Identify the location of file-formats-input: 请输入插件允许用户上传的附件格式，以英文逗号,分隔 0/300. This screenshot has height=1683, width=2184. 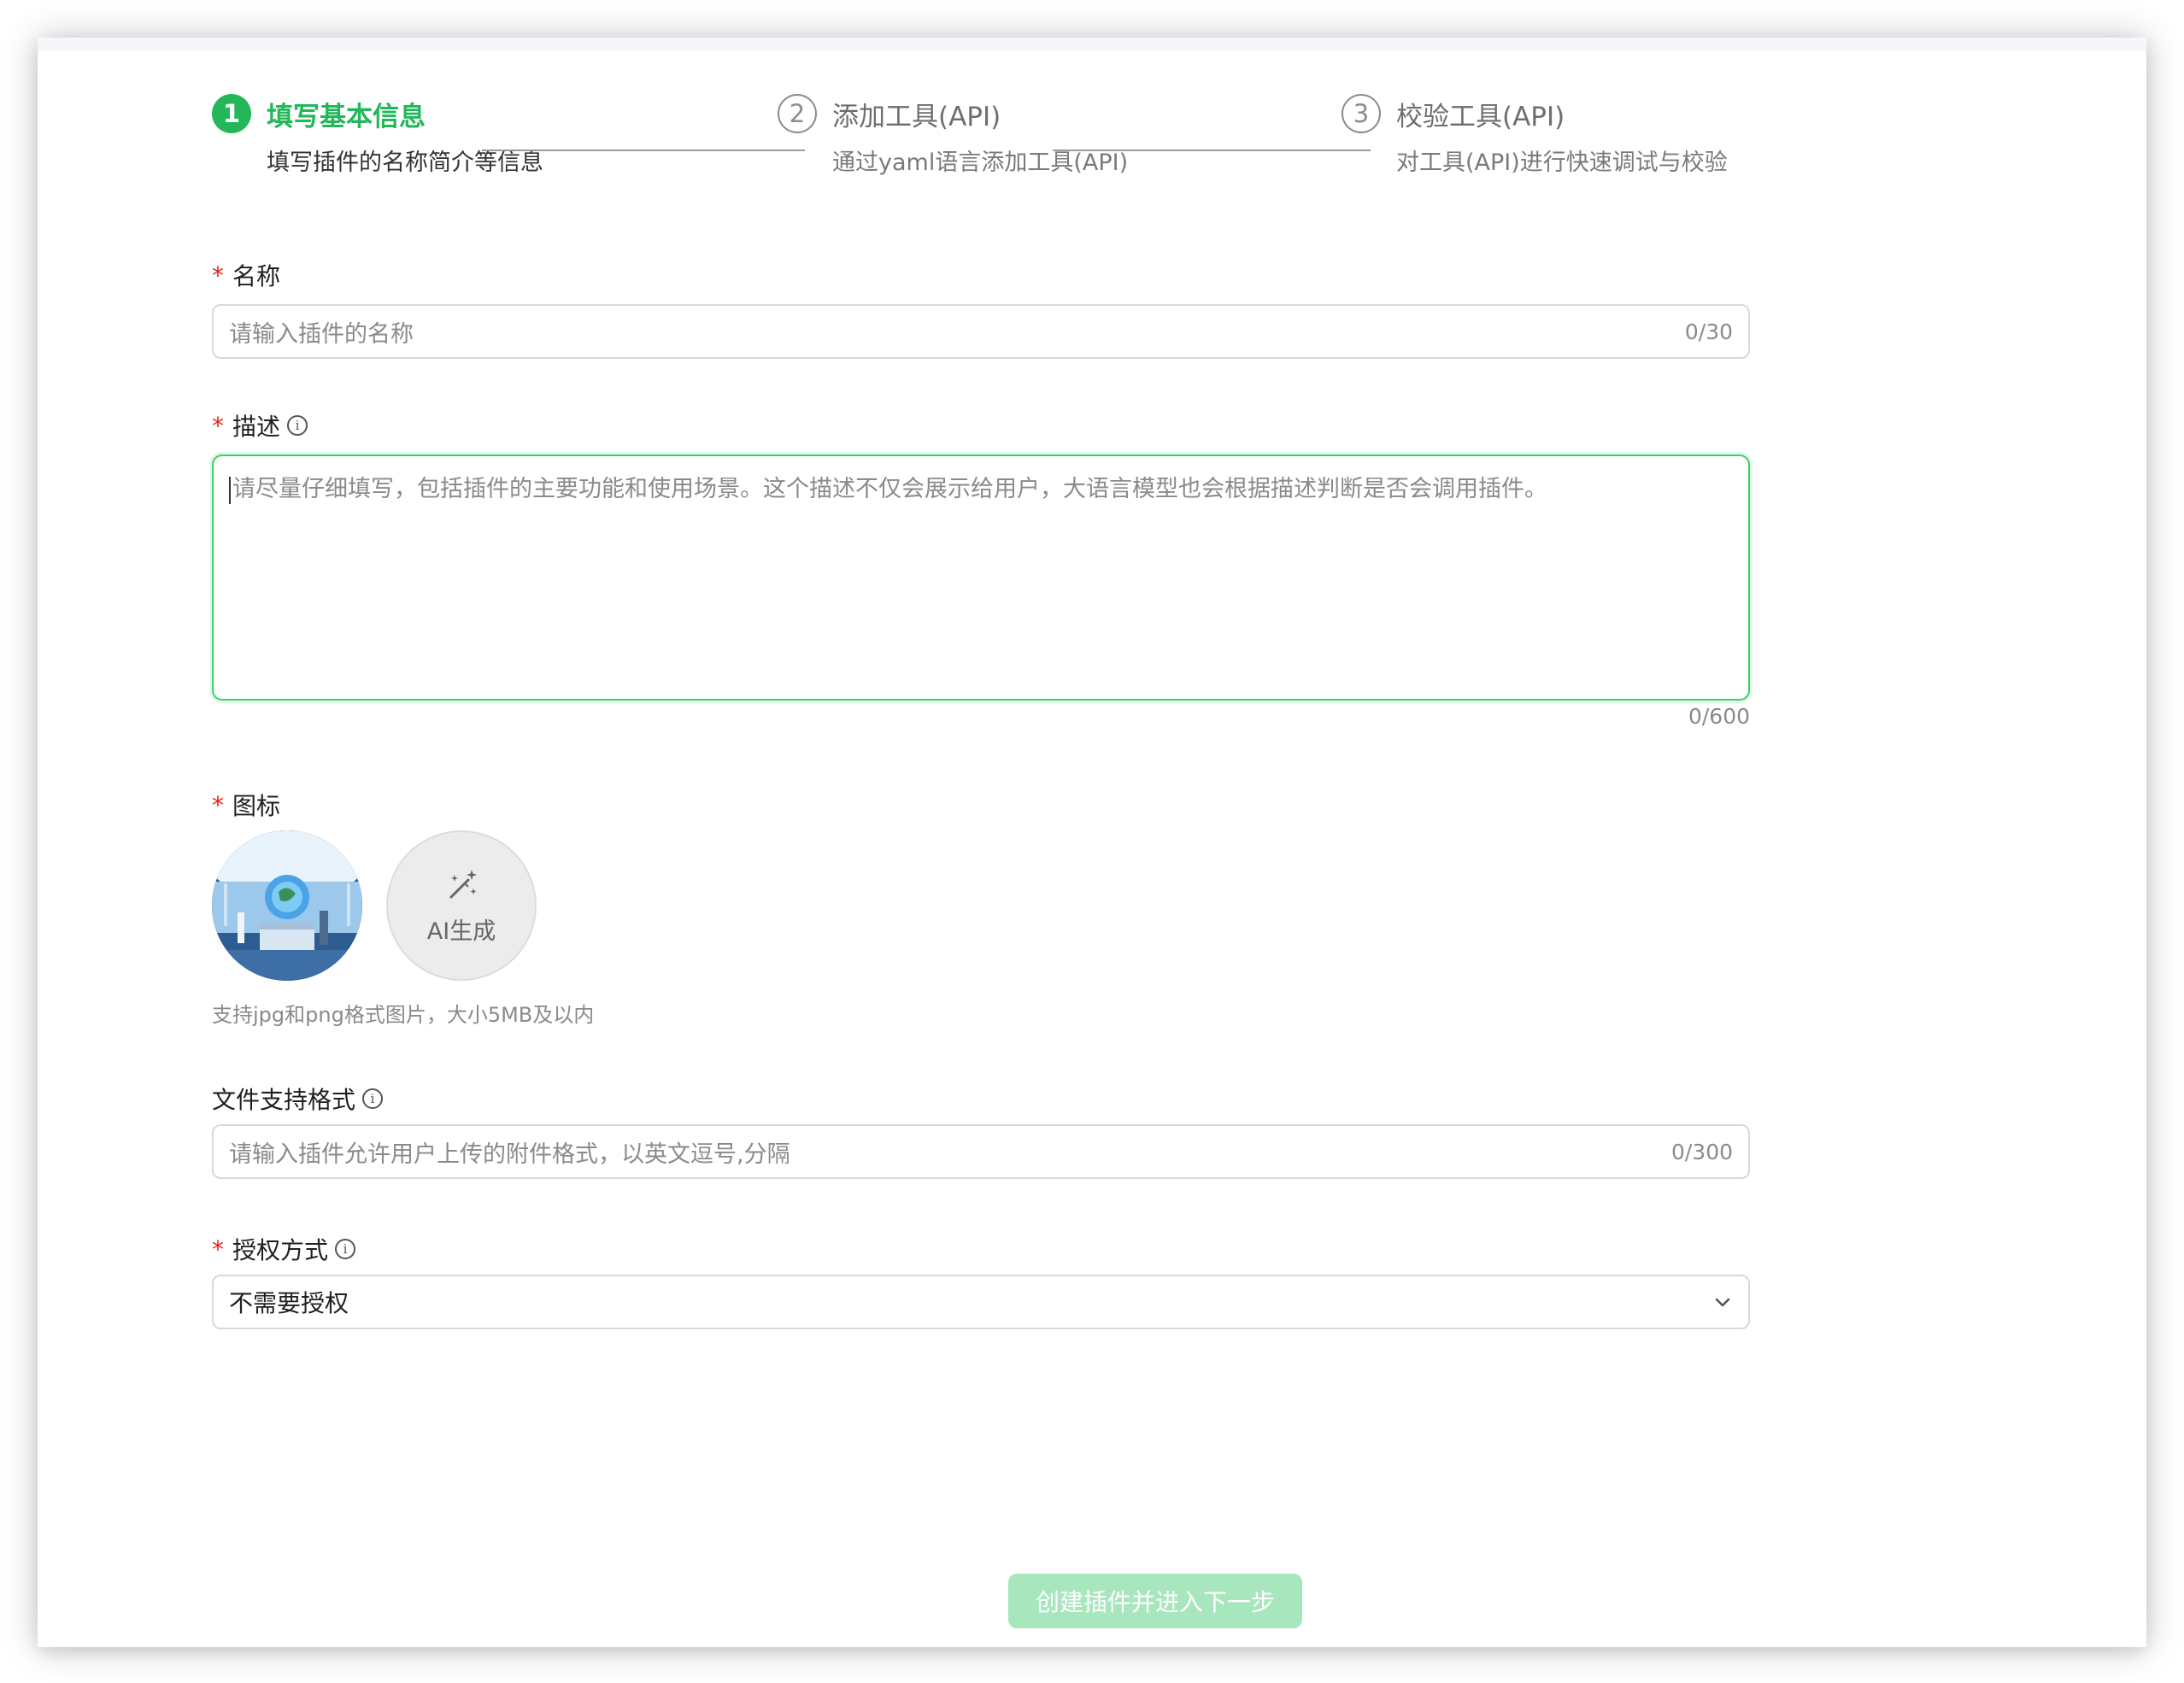
(981, 1151).